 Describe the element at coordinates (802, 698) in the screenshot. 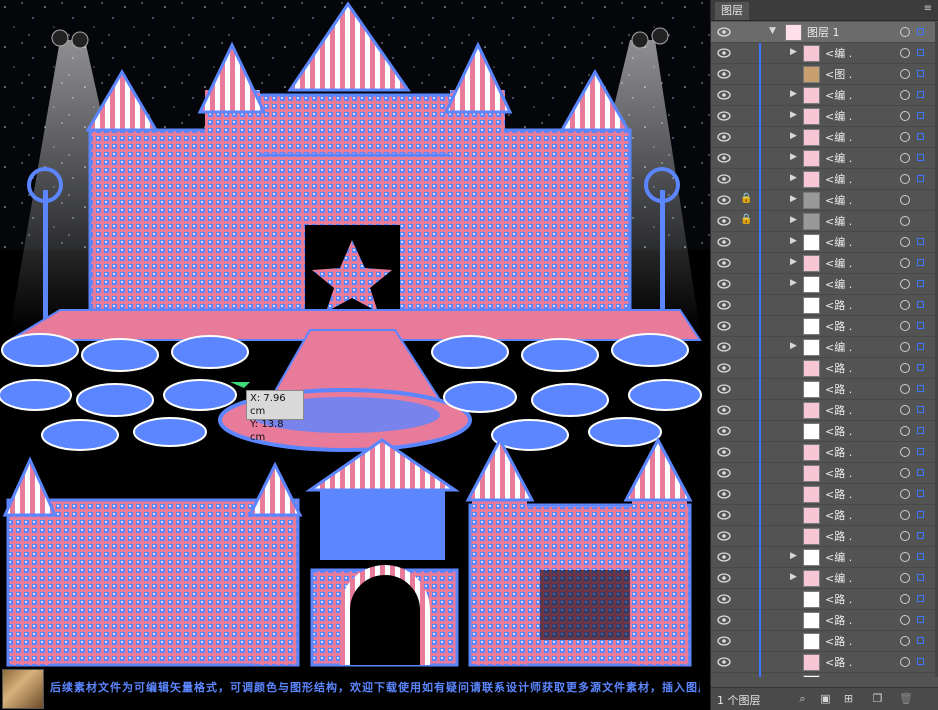

I see `locate-object-icon: ⌕` at that location.